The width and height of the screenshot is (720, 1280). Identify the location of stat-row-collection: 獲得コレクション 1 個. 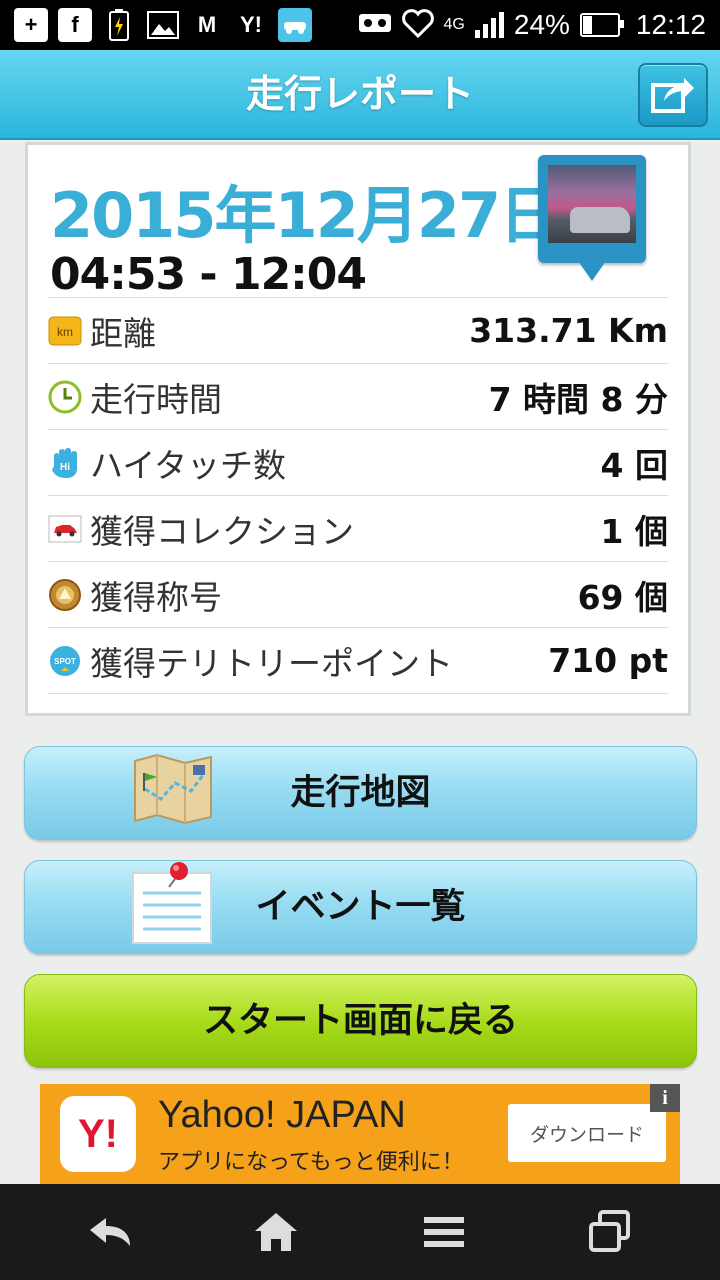
(358, 528).